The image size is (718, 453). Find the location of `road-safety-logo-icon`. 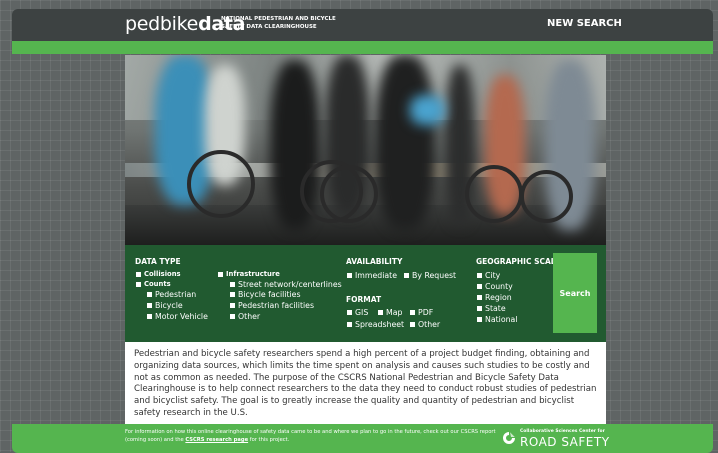

road-safety-logo-icon is located at coordinates (509, 438).